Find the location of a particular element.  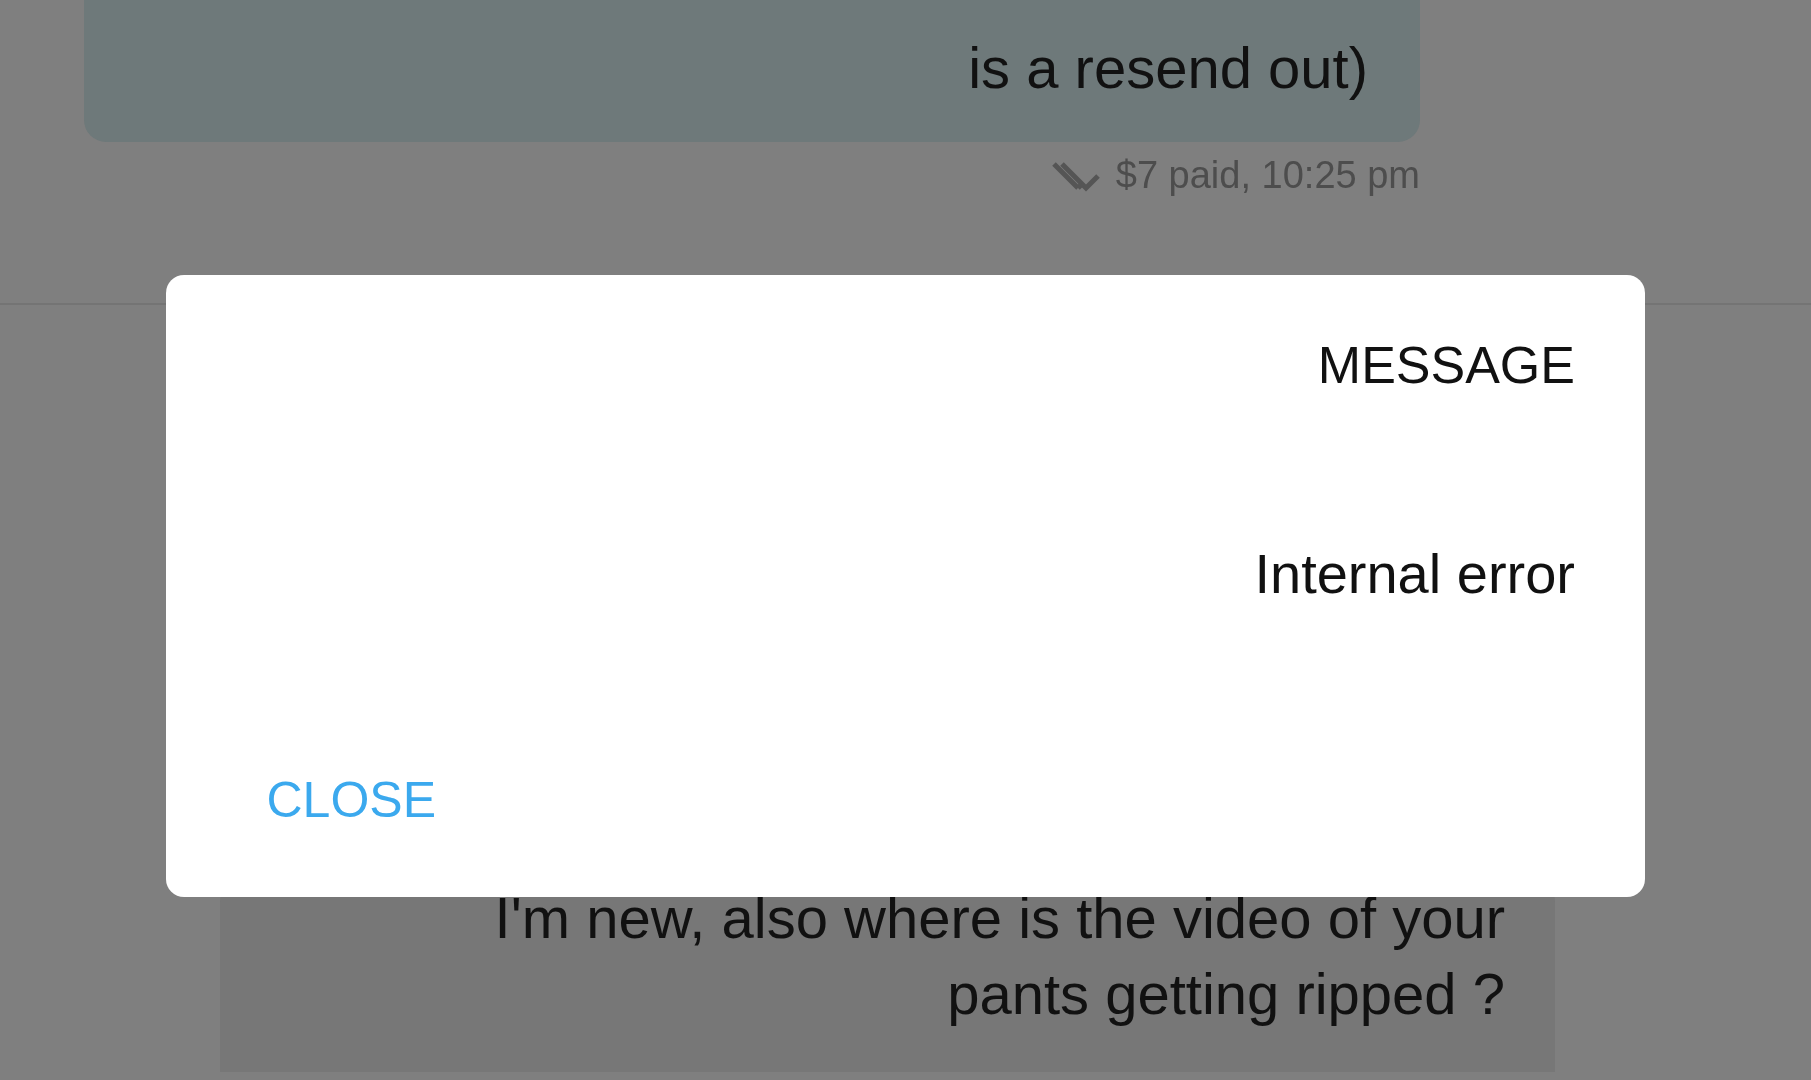

message-text: is a resend out) is located at coordinates (1168, 68).